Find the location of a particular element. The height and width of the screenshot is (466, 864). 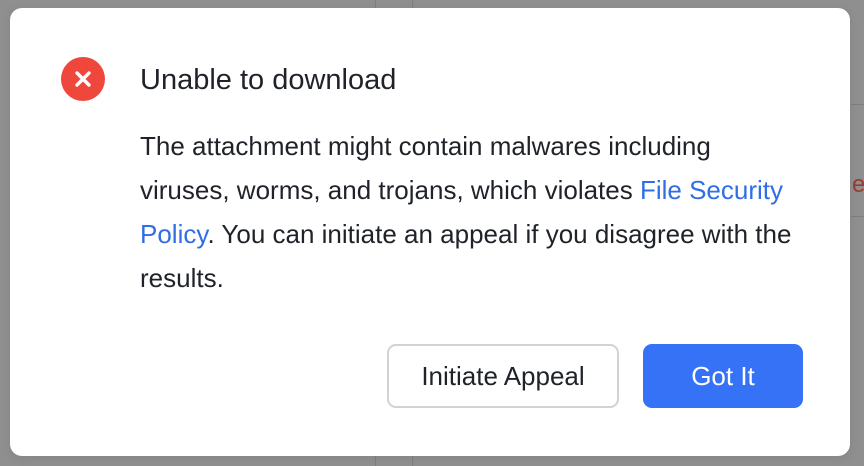

error-close-circle-icon is located at coordinates (83, 79).